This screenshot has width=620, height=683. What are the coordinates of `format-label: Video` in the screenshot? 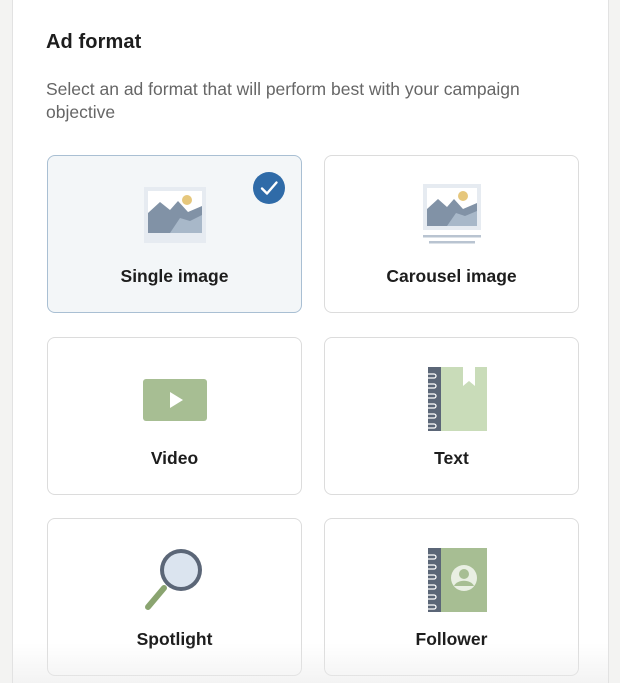 It's located at (174, 458).